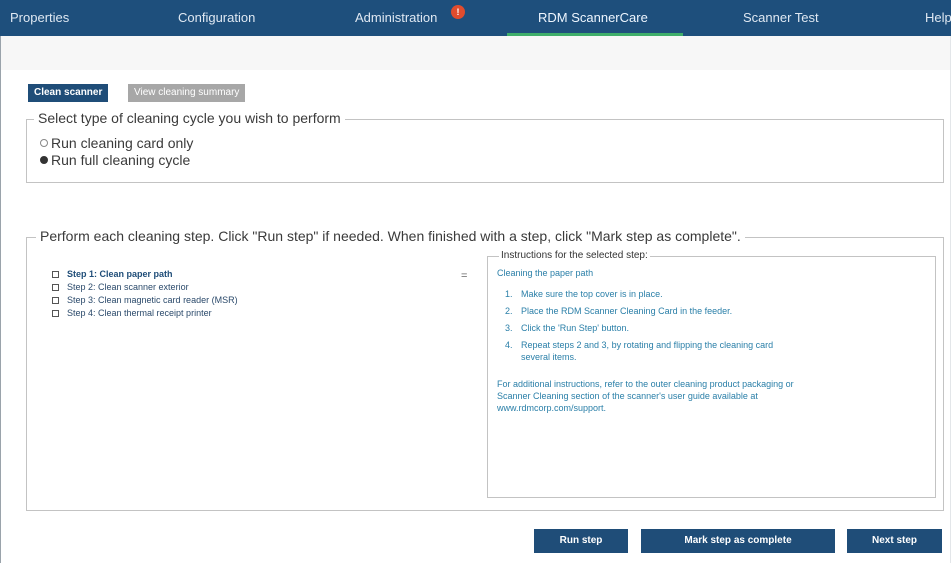 This screenshot has width=951, height=563. I want to click on notification-badge: !, so click(458, 12).